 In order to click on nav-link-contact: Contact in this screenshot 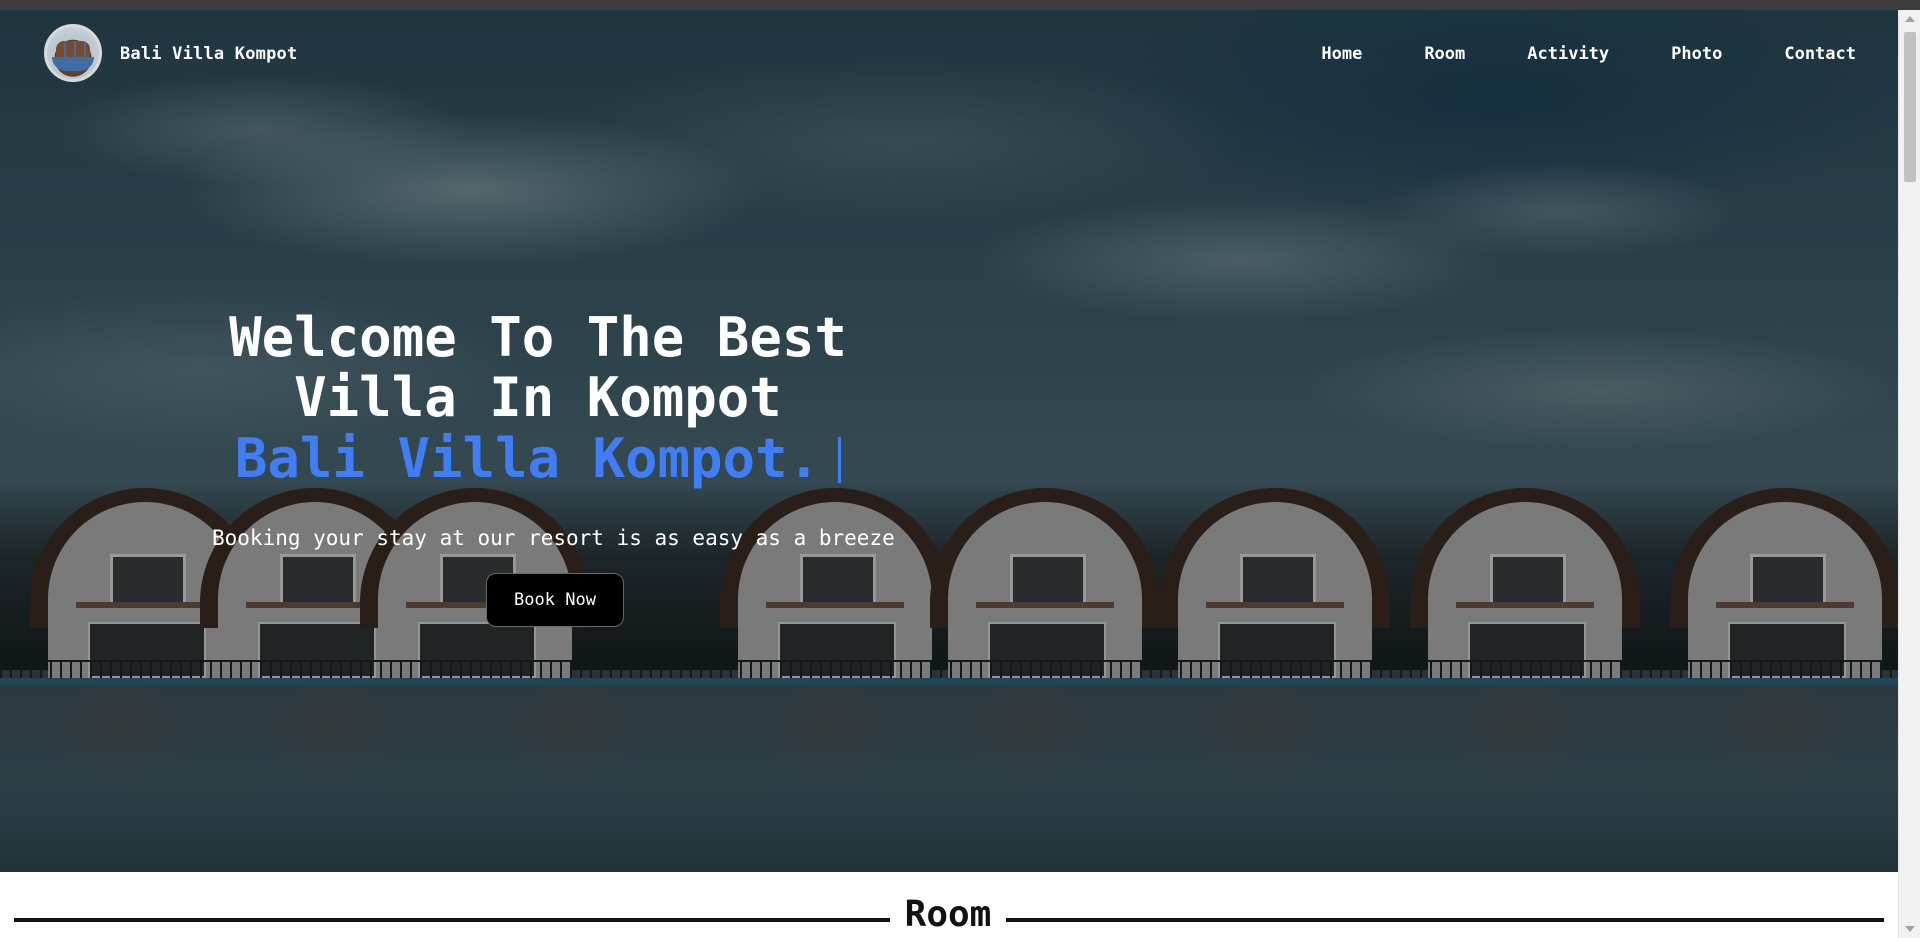, I will do `click(1820, 54)`.